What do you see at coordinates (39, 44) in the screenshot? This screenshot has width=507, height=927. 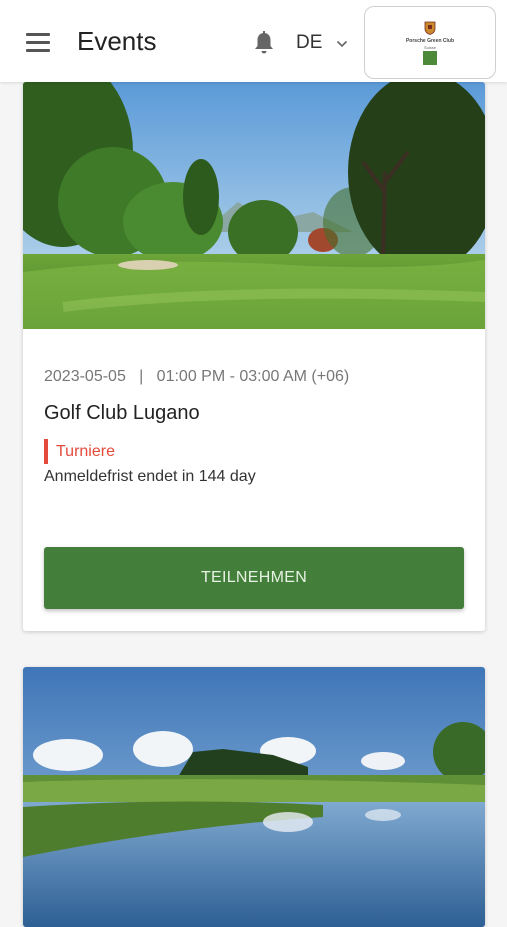 I see `hamburger-menu-icon` at bounding box center [39, 44].